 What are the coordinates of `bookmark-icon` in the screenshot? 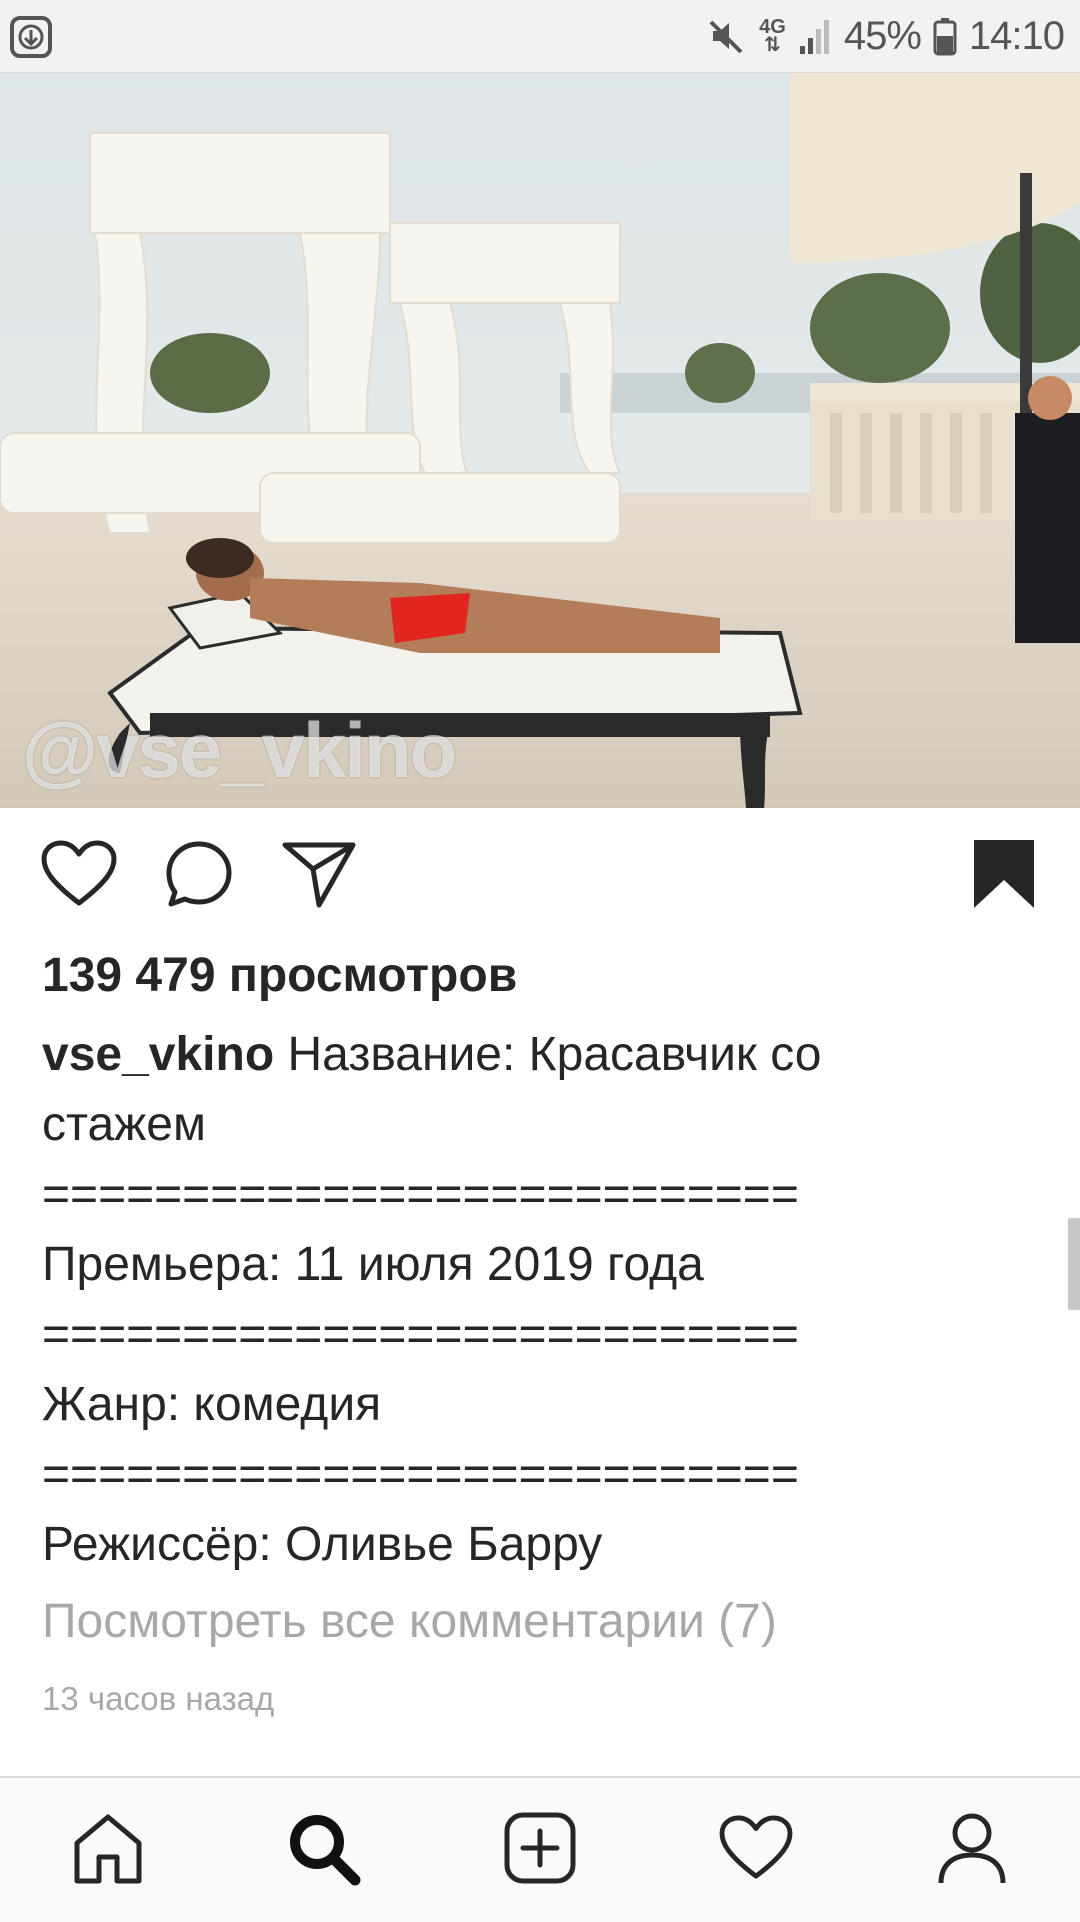 It's located at (1004, 874).